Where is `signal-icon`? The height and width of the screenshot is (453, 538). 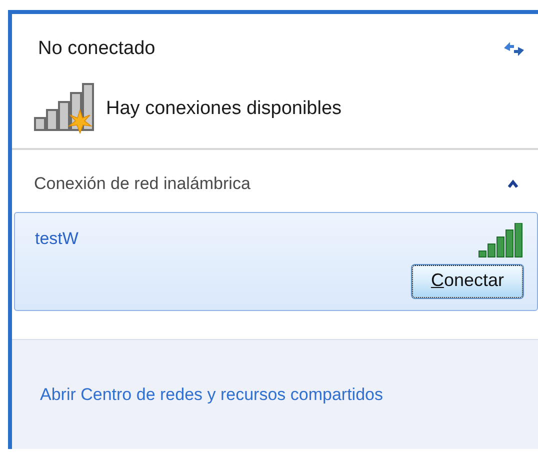
signal-icon is located at coordinates (500, 241).